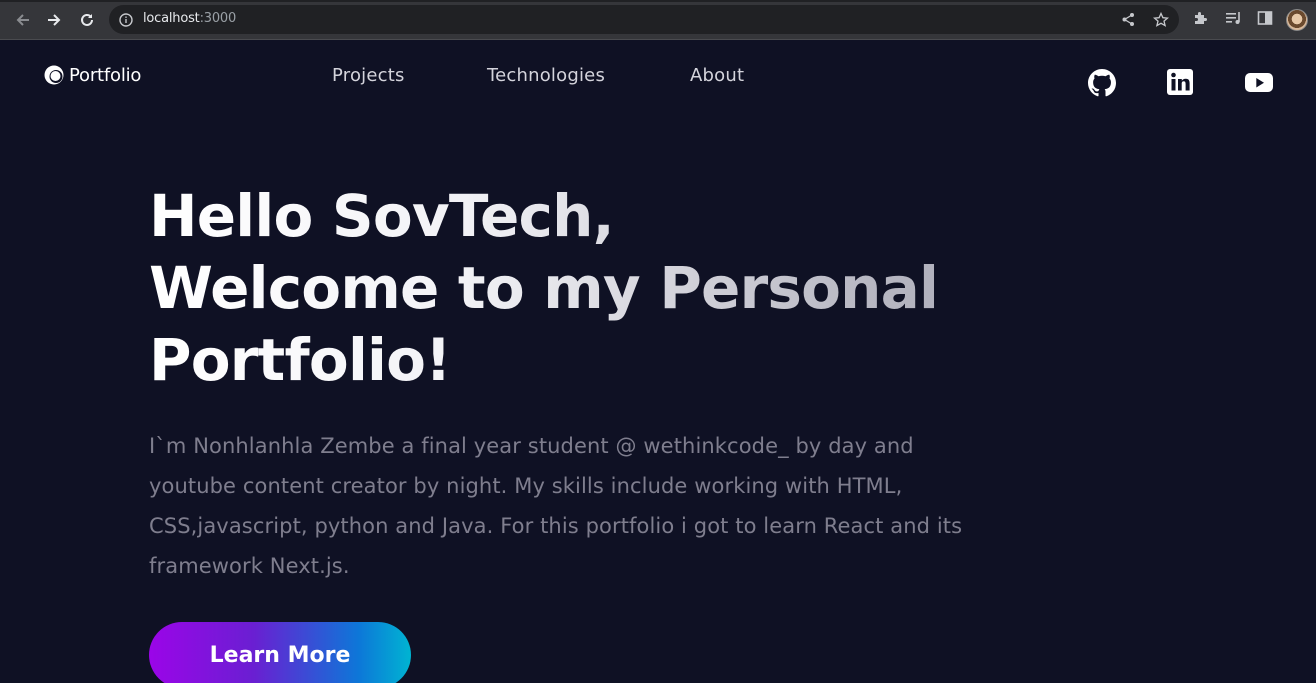 The height and width of the screenshot is (683, 1316). I want to click on github-icon, so click(1102, 83).